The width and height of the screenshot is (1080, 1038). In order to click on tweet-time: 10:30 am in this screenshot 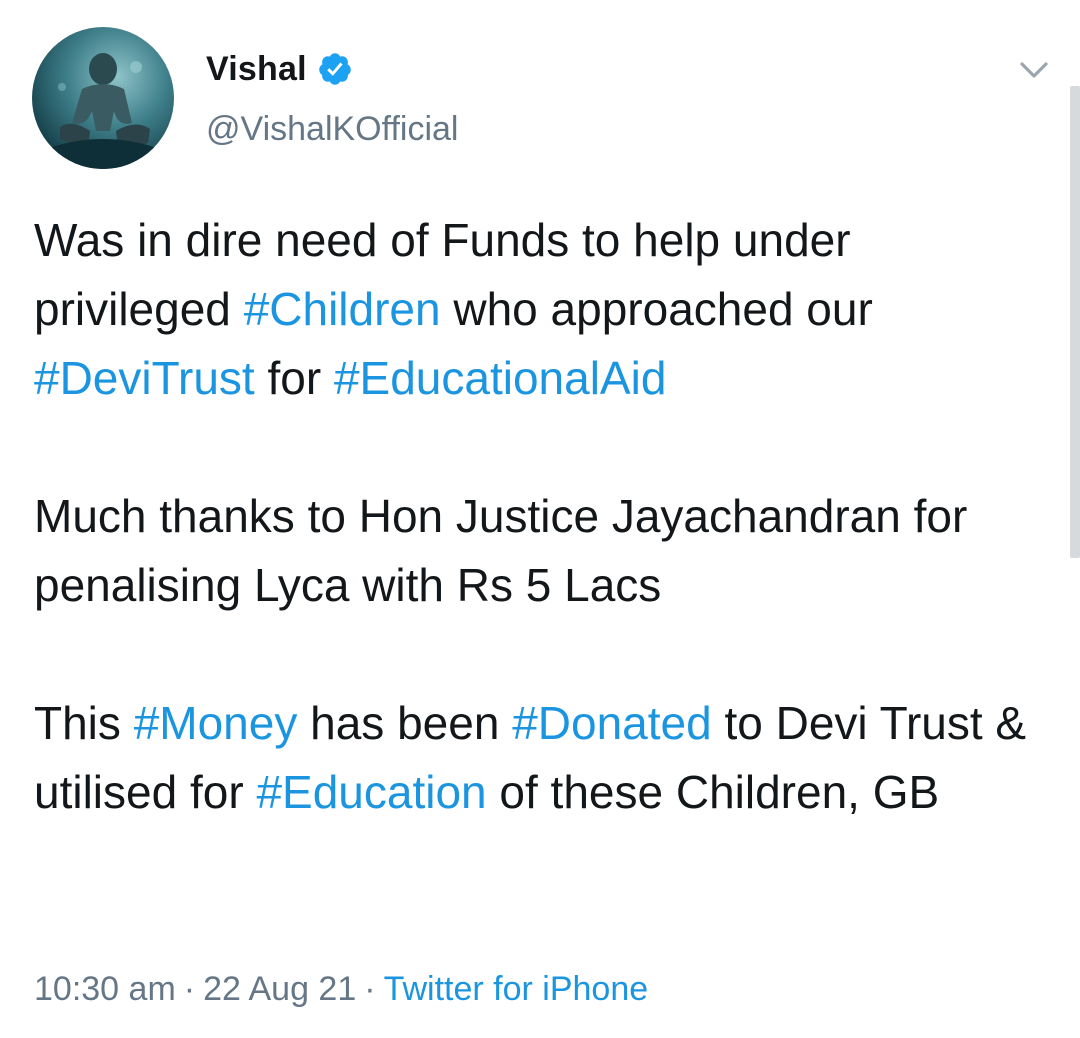, I will do `click(105, 989)`.